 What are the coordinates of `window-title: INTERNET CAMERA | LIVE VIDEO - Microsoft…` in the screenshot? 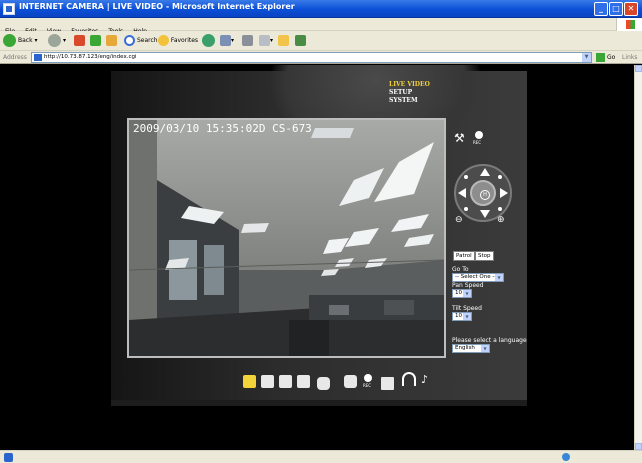 It's located at (157, 6).